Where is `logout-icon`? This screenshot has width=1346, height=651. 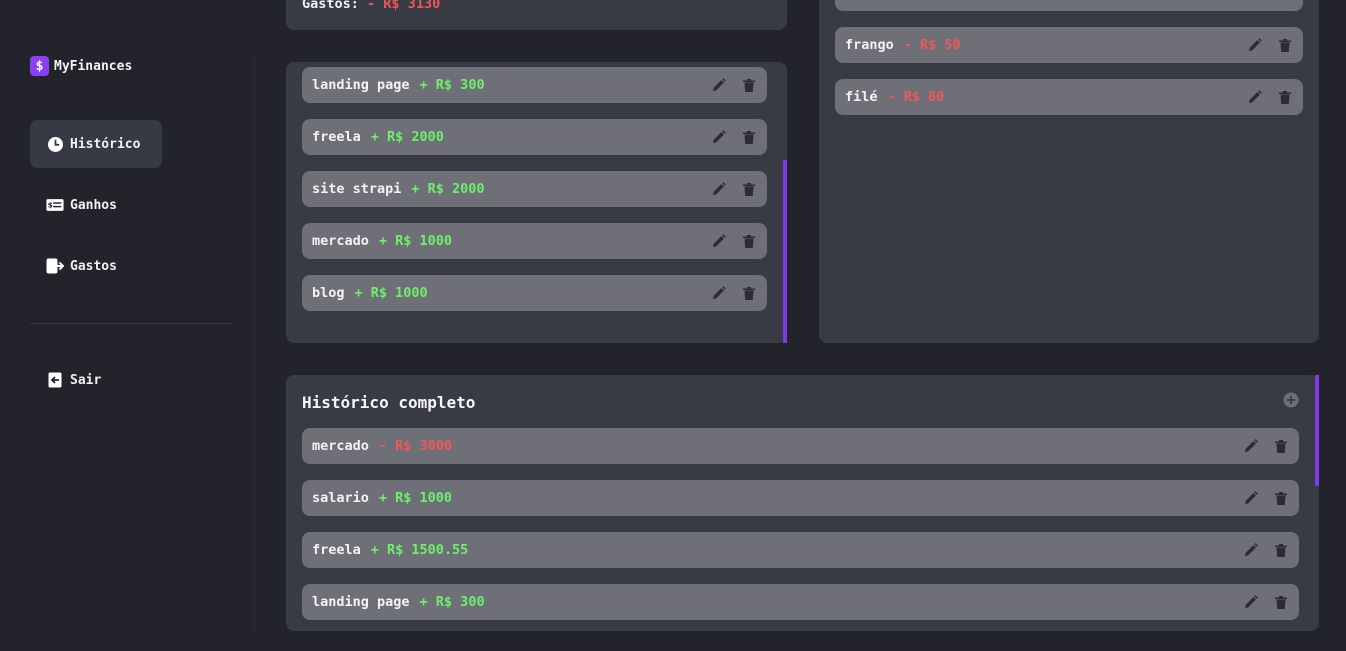
logout-icon is located at coordinates (55, 380).